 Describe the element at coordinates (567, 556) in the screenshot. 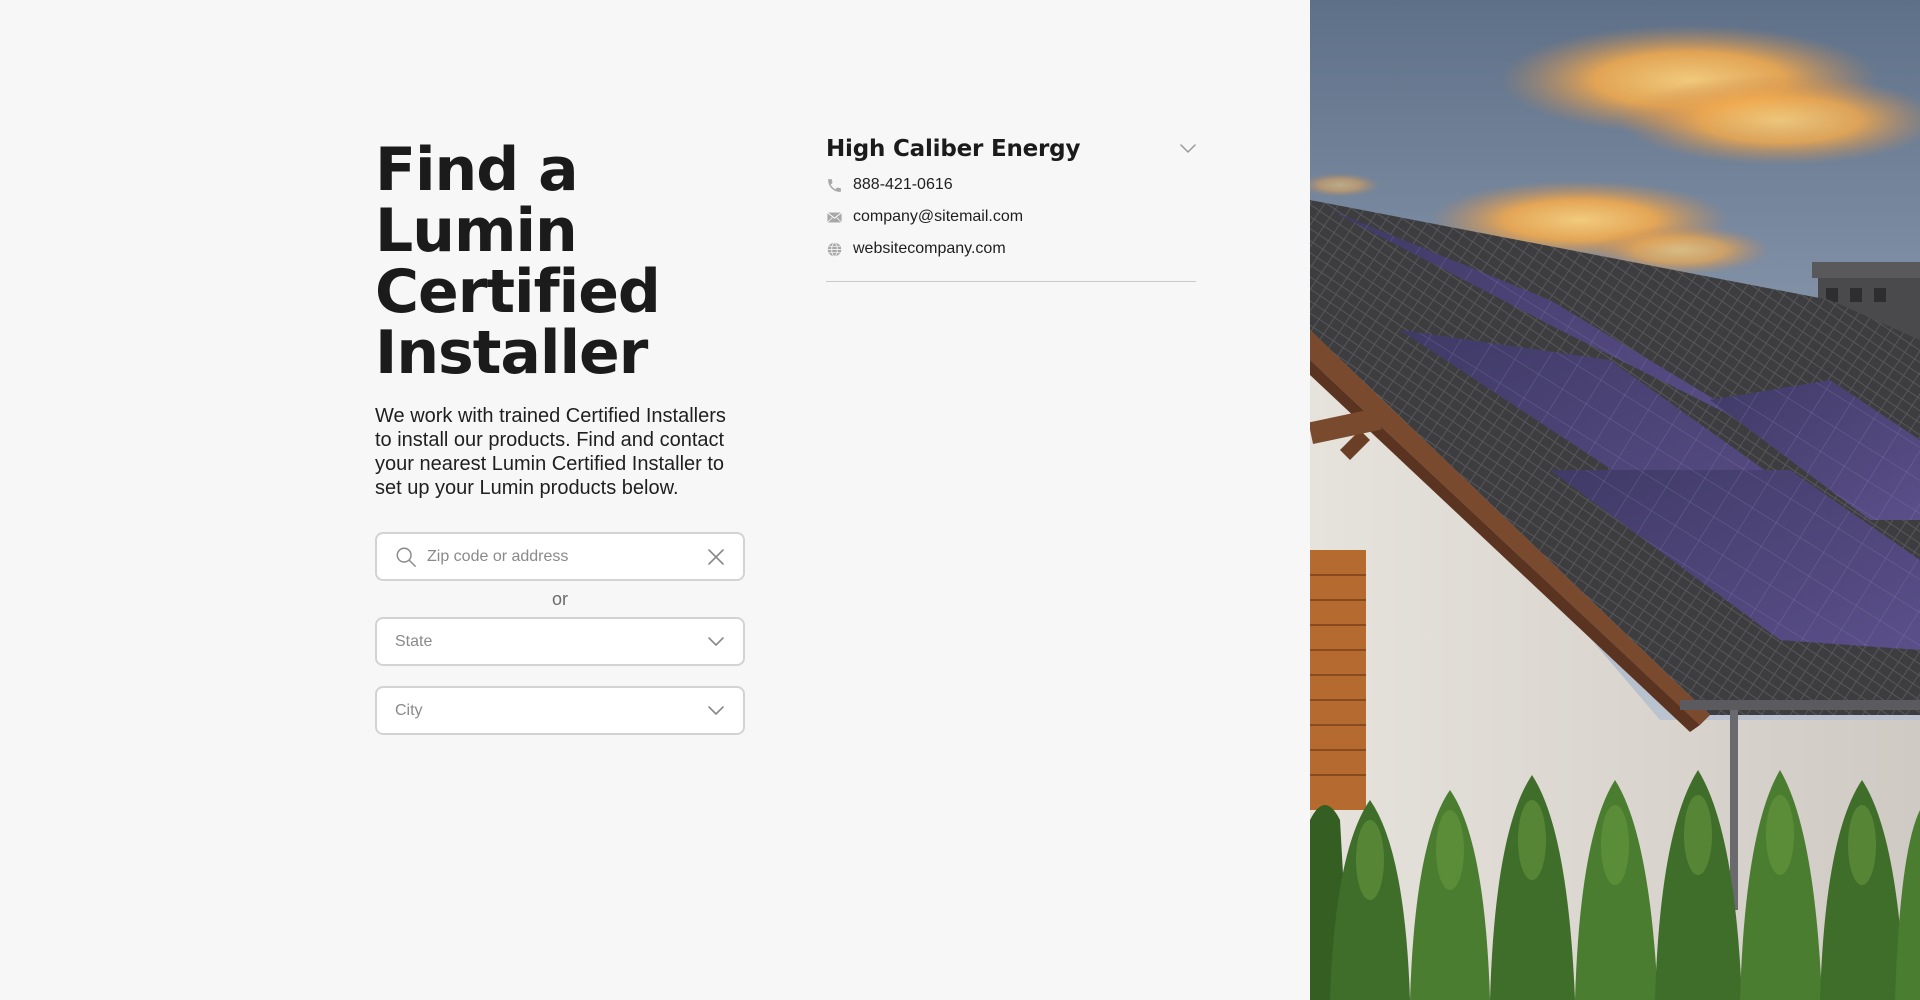

I see `search-input` at that location.